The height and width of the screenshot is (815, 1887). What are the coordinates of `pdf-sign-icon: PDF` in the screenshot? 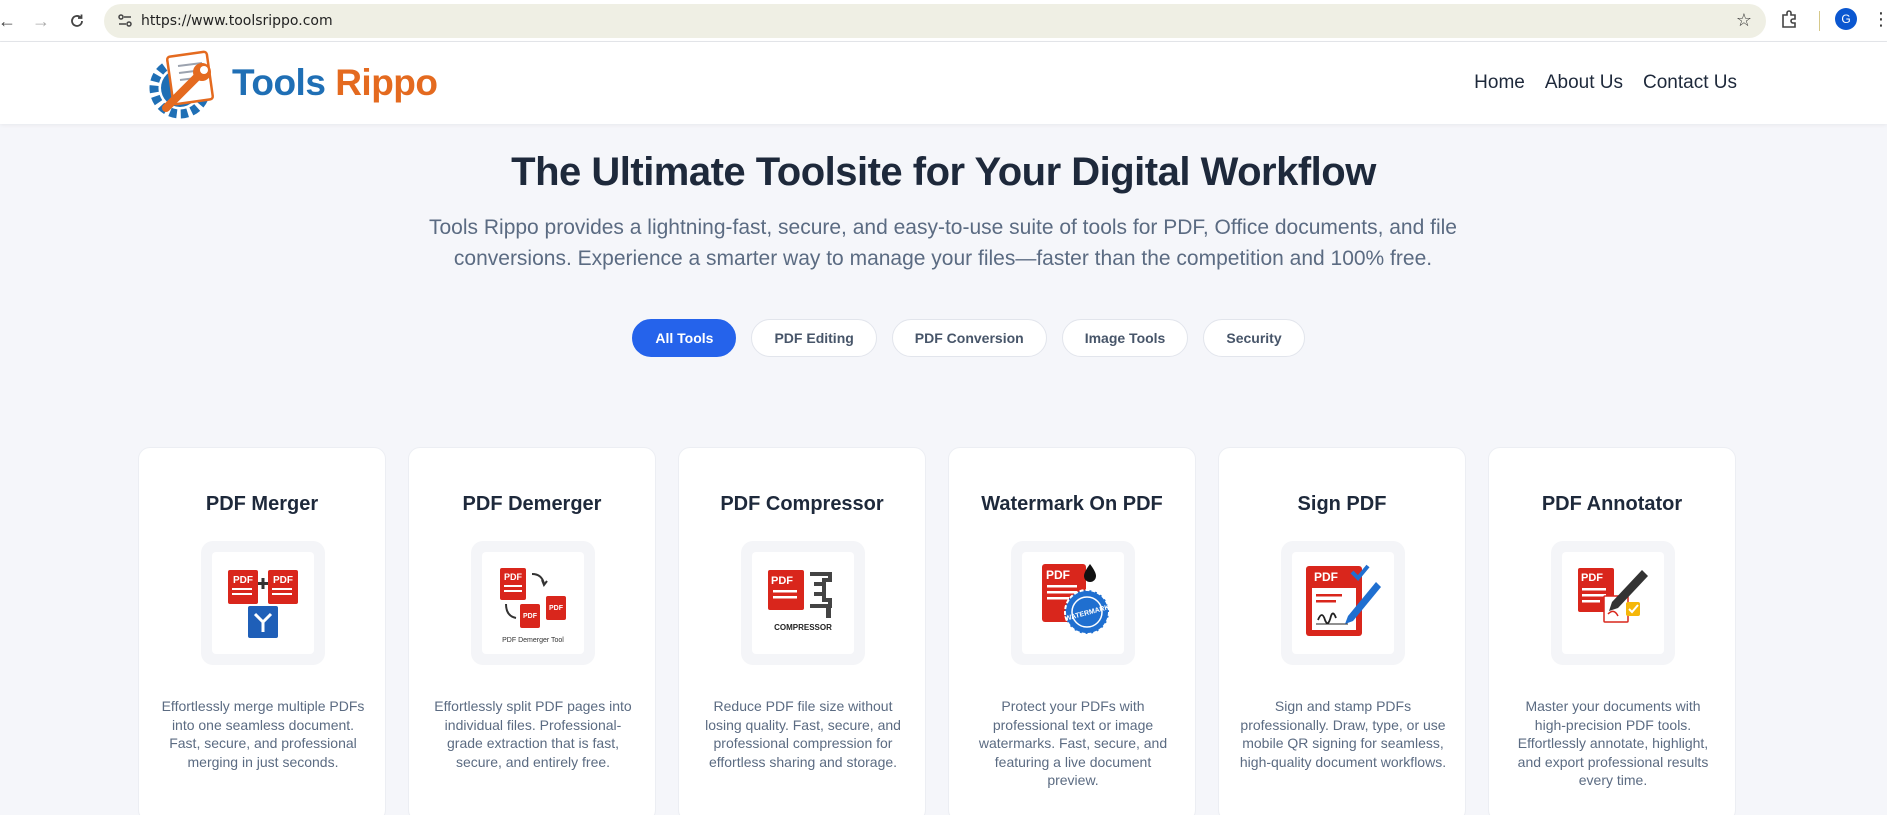 It's located at (1343, 603).